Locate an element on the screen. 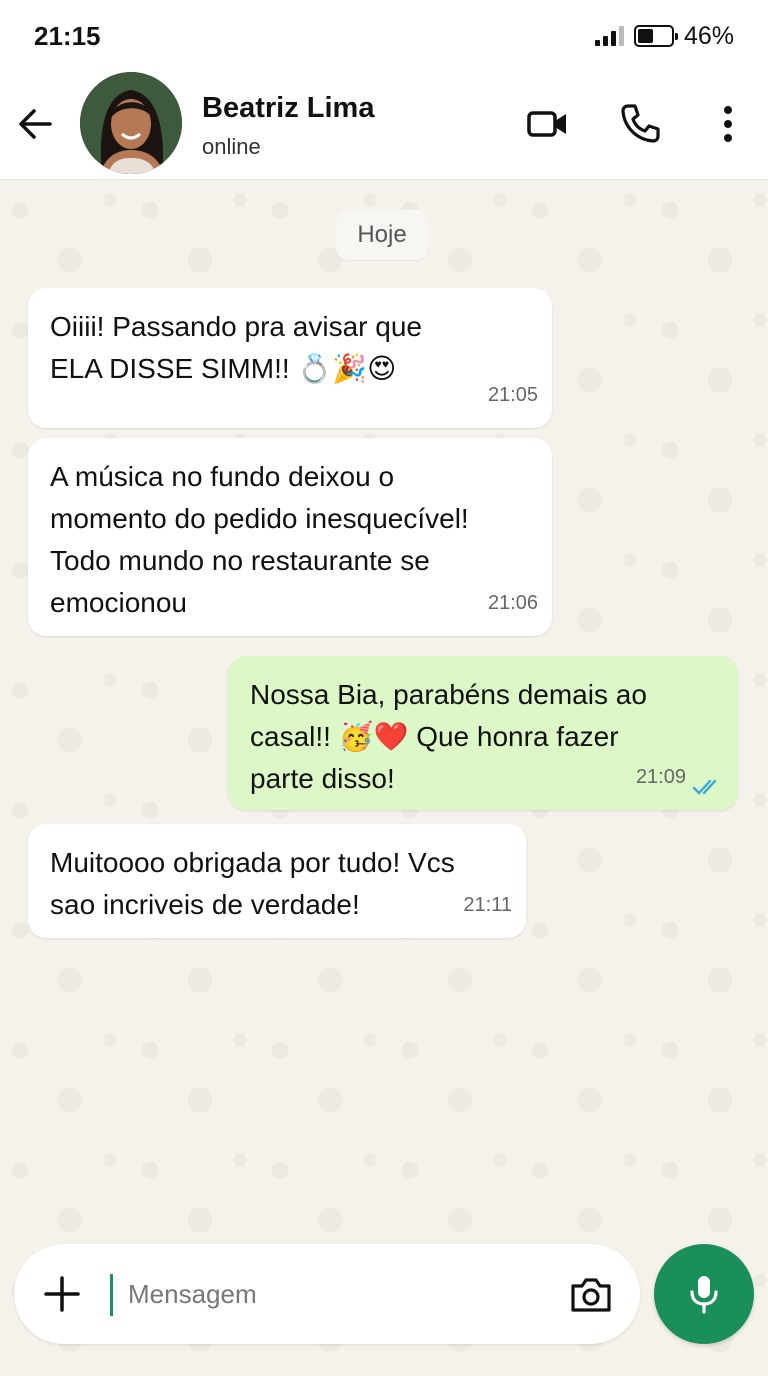 The width and height of the screenshot is (768, 1376). video-camera-icon is located at coordinates (546, 124).